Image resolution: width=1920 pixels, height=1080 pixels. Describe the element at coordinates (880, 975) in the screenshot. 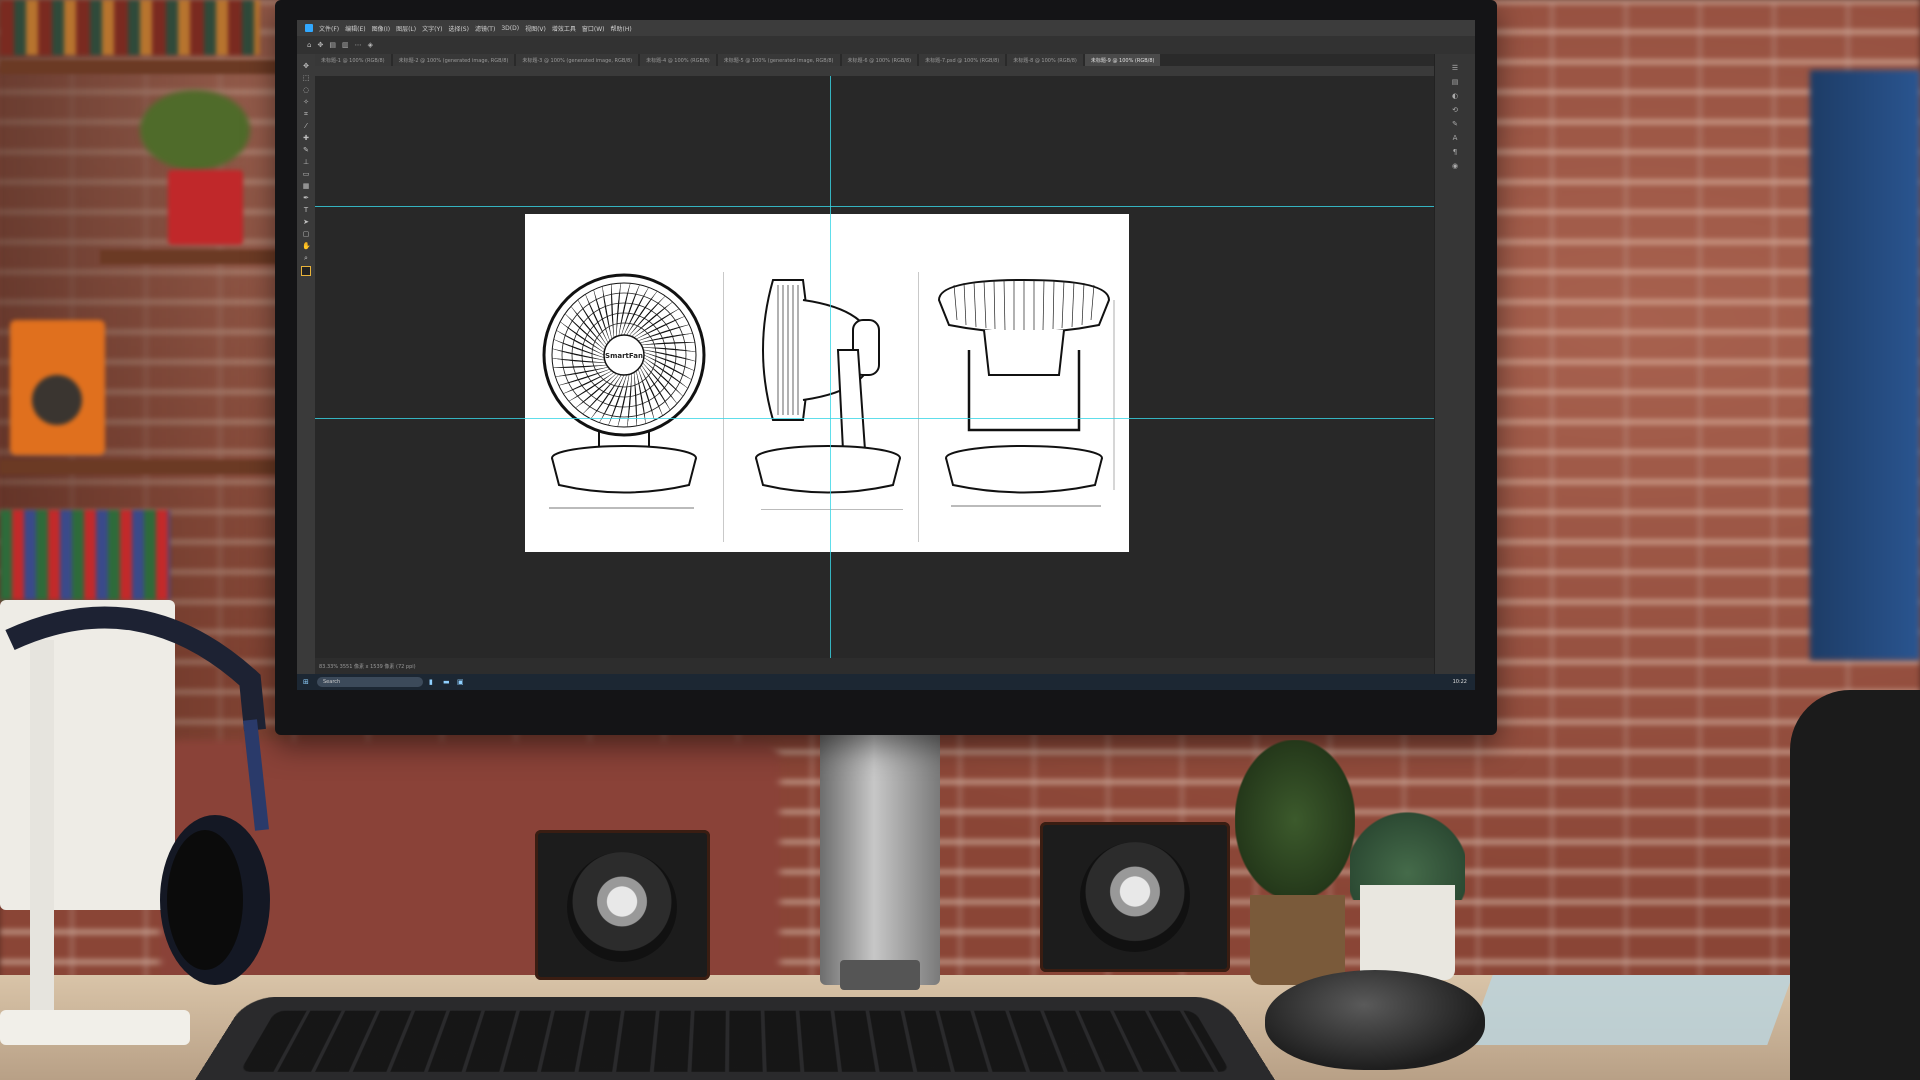

I see `monitor-stand-base` at that location.